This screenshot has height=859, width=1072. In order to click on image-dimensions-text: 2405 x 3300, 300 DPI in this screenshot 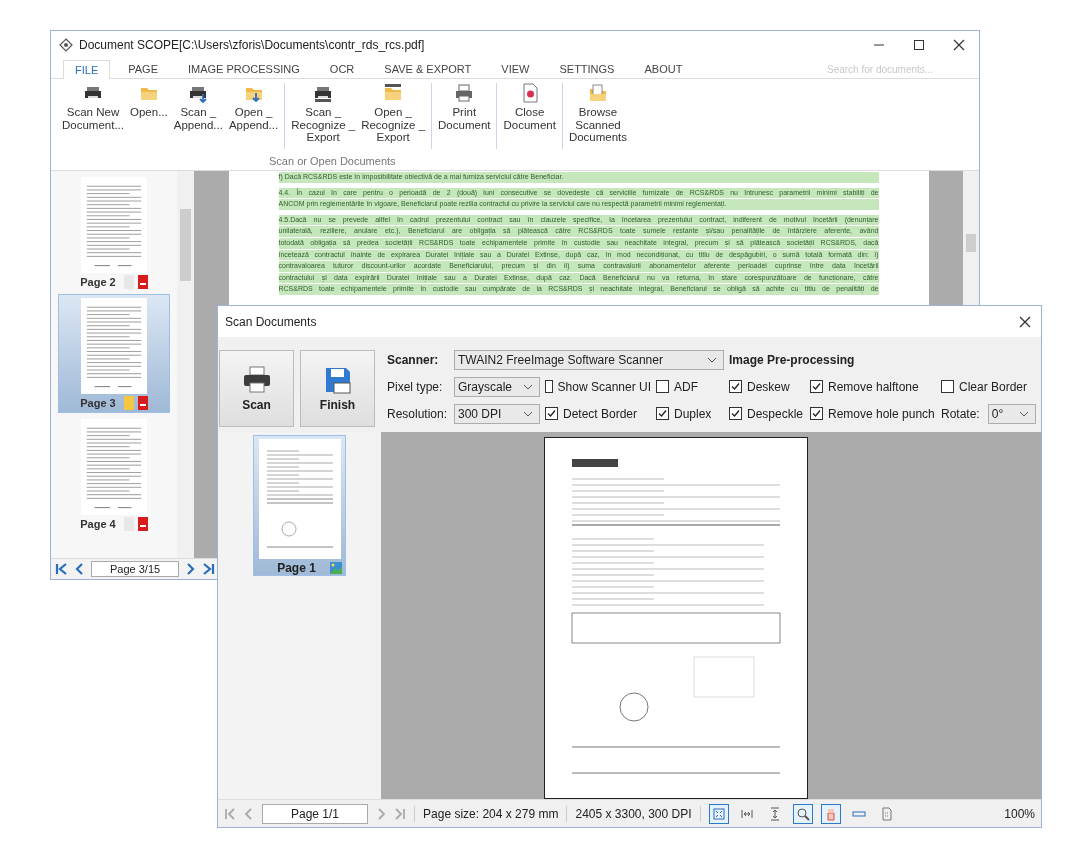, I will do `click(633, 813)`.